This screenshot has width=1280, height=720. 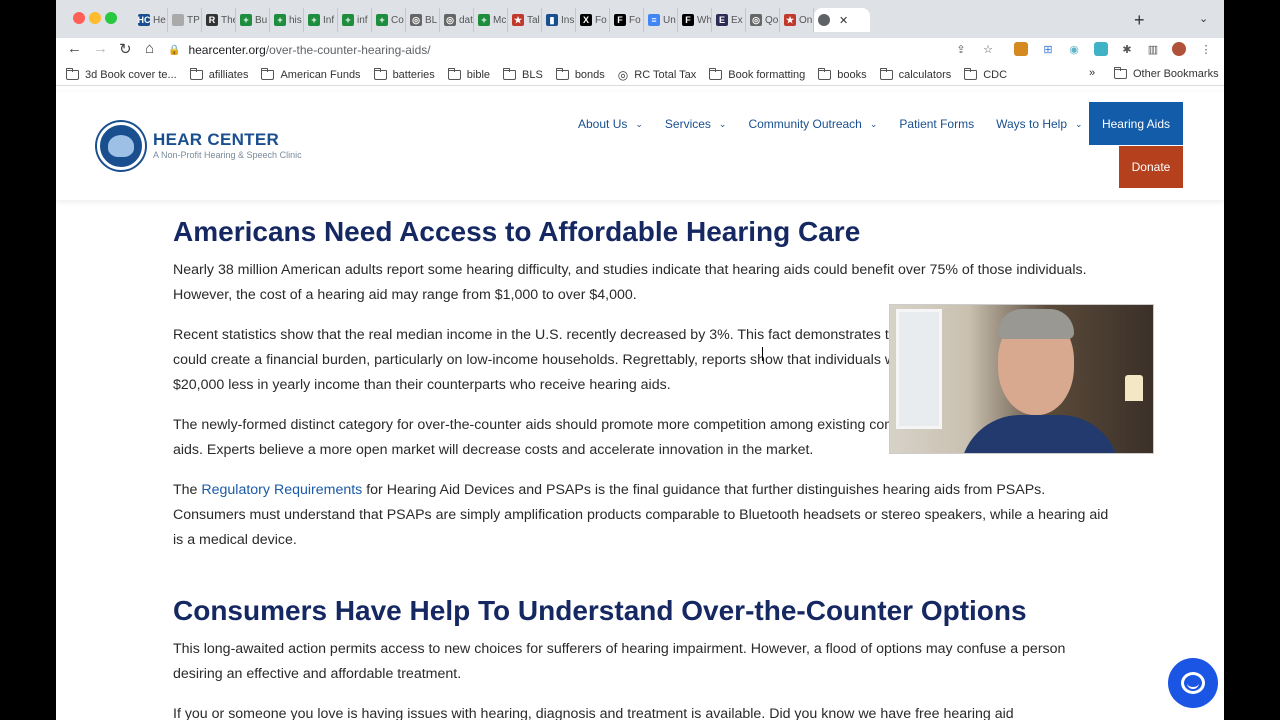 What do you see at coordinates (1166, 73) in the screenshot?
I see `other-bookmarks: Other Bookmarks` at bounding box center [1166, 73].